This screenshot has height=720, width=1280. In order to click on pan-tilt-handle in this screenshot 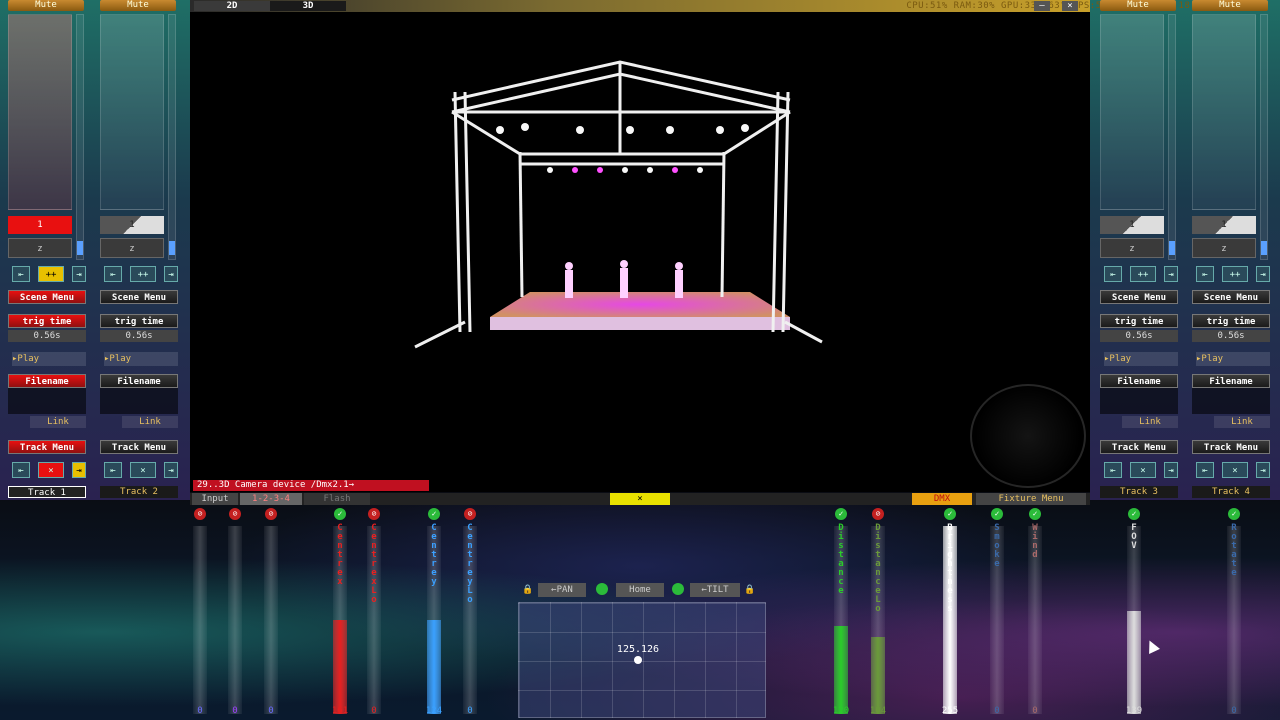, I will do `click(638, 660)`.